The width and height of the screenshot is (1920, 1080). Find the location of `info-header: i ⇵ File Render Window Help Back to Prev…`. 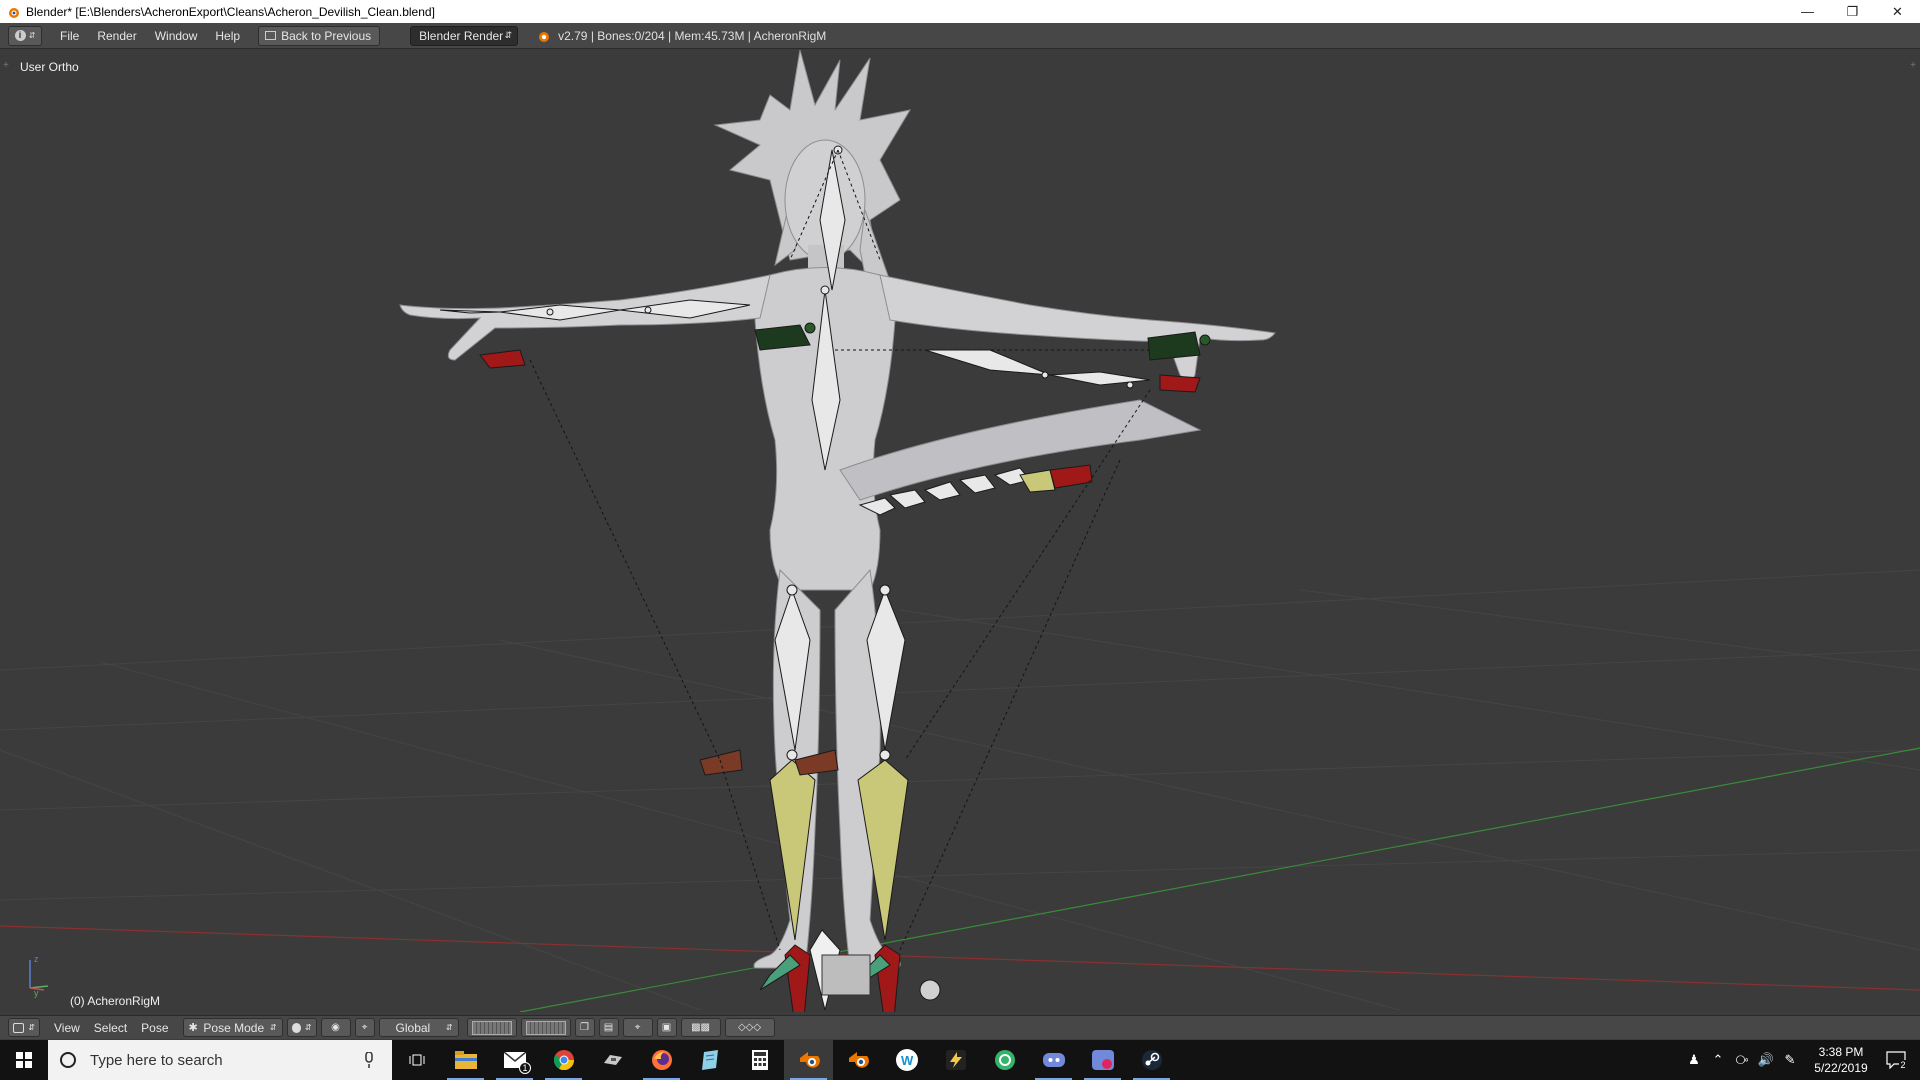

info-header: i ⇵ File Render Window Help Back to Prev… is located at coordinates (960, 36).